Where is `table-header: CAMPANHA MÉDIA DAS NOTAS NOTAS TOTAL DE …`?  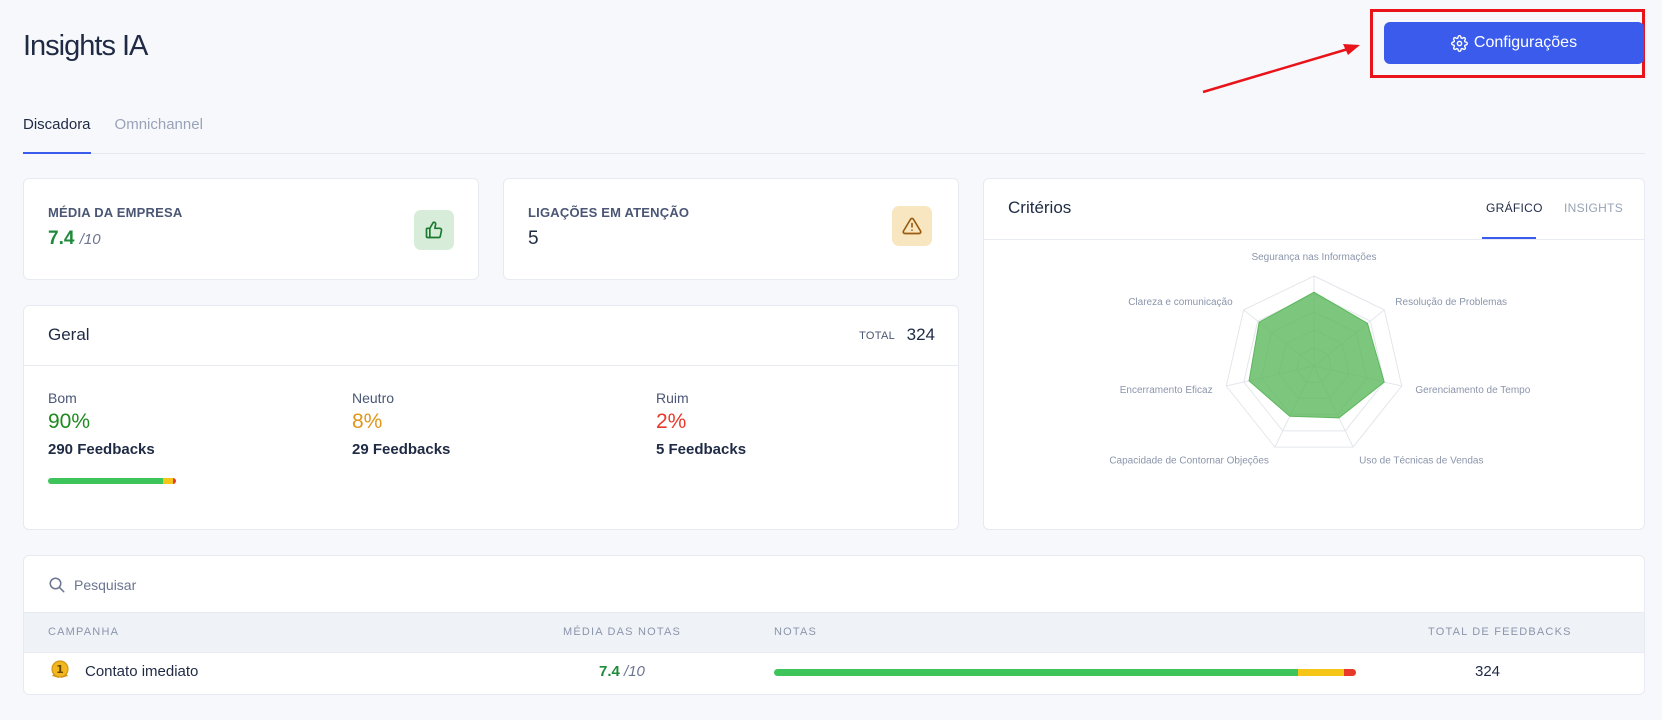 table-header: CAMPANHA MÉDIA DAS NOTAS NOTAS TOTAL DE … is located at coordinates (834, 632).